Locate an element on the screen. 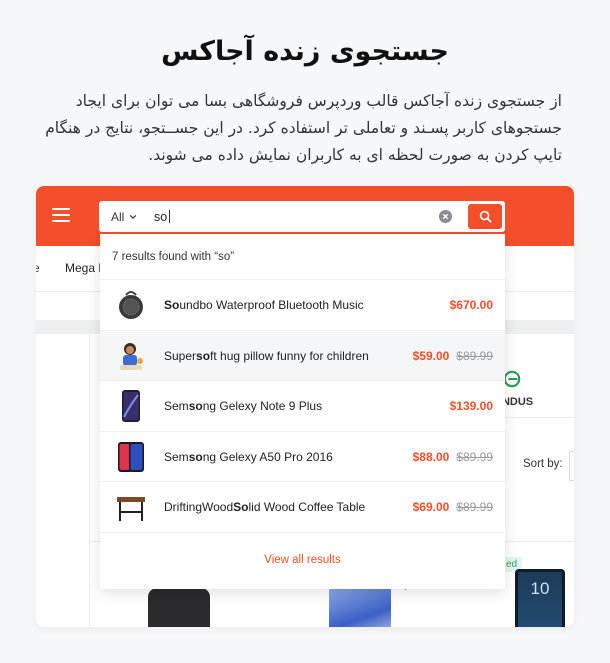 The height and width of the screenshot is (663, 610). speaker-thumb is located at coordinates (131, 305).